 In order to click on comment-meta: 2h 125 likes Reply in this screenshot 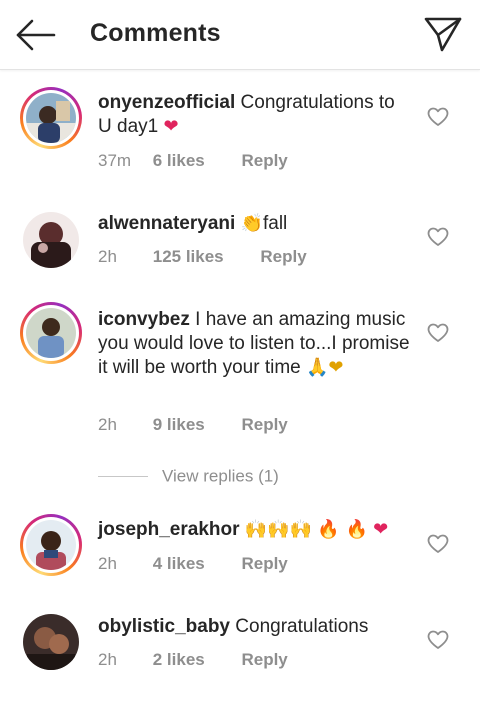, I will do `click(202, 257)`.